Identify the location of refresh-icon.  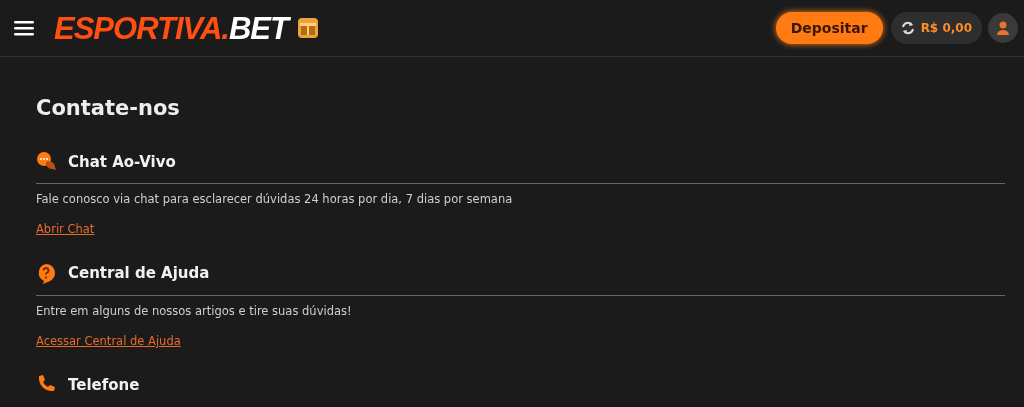
(907, 28).